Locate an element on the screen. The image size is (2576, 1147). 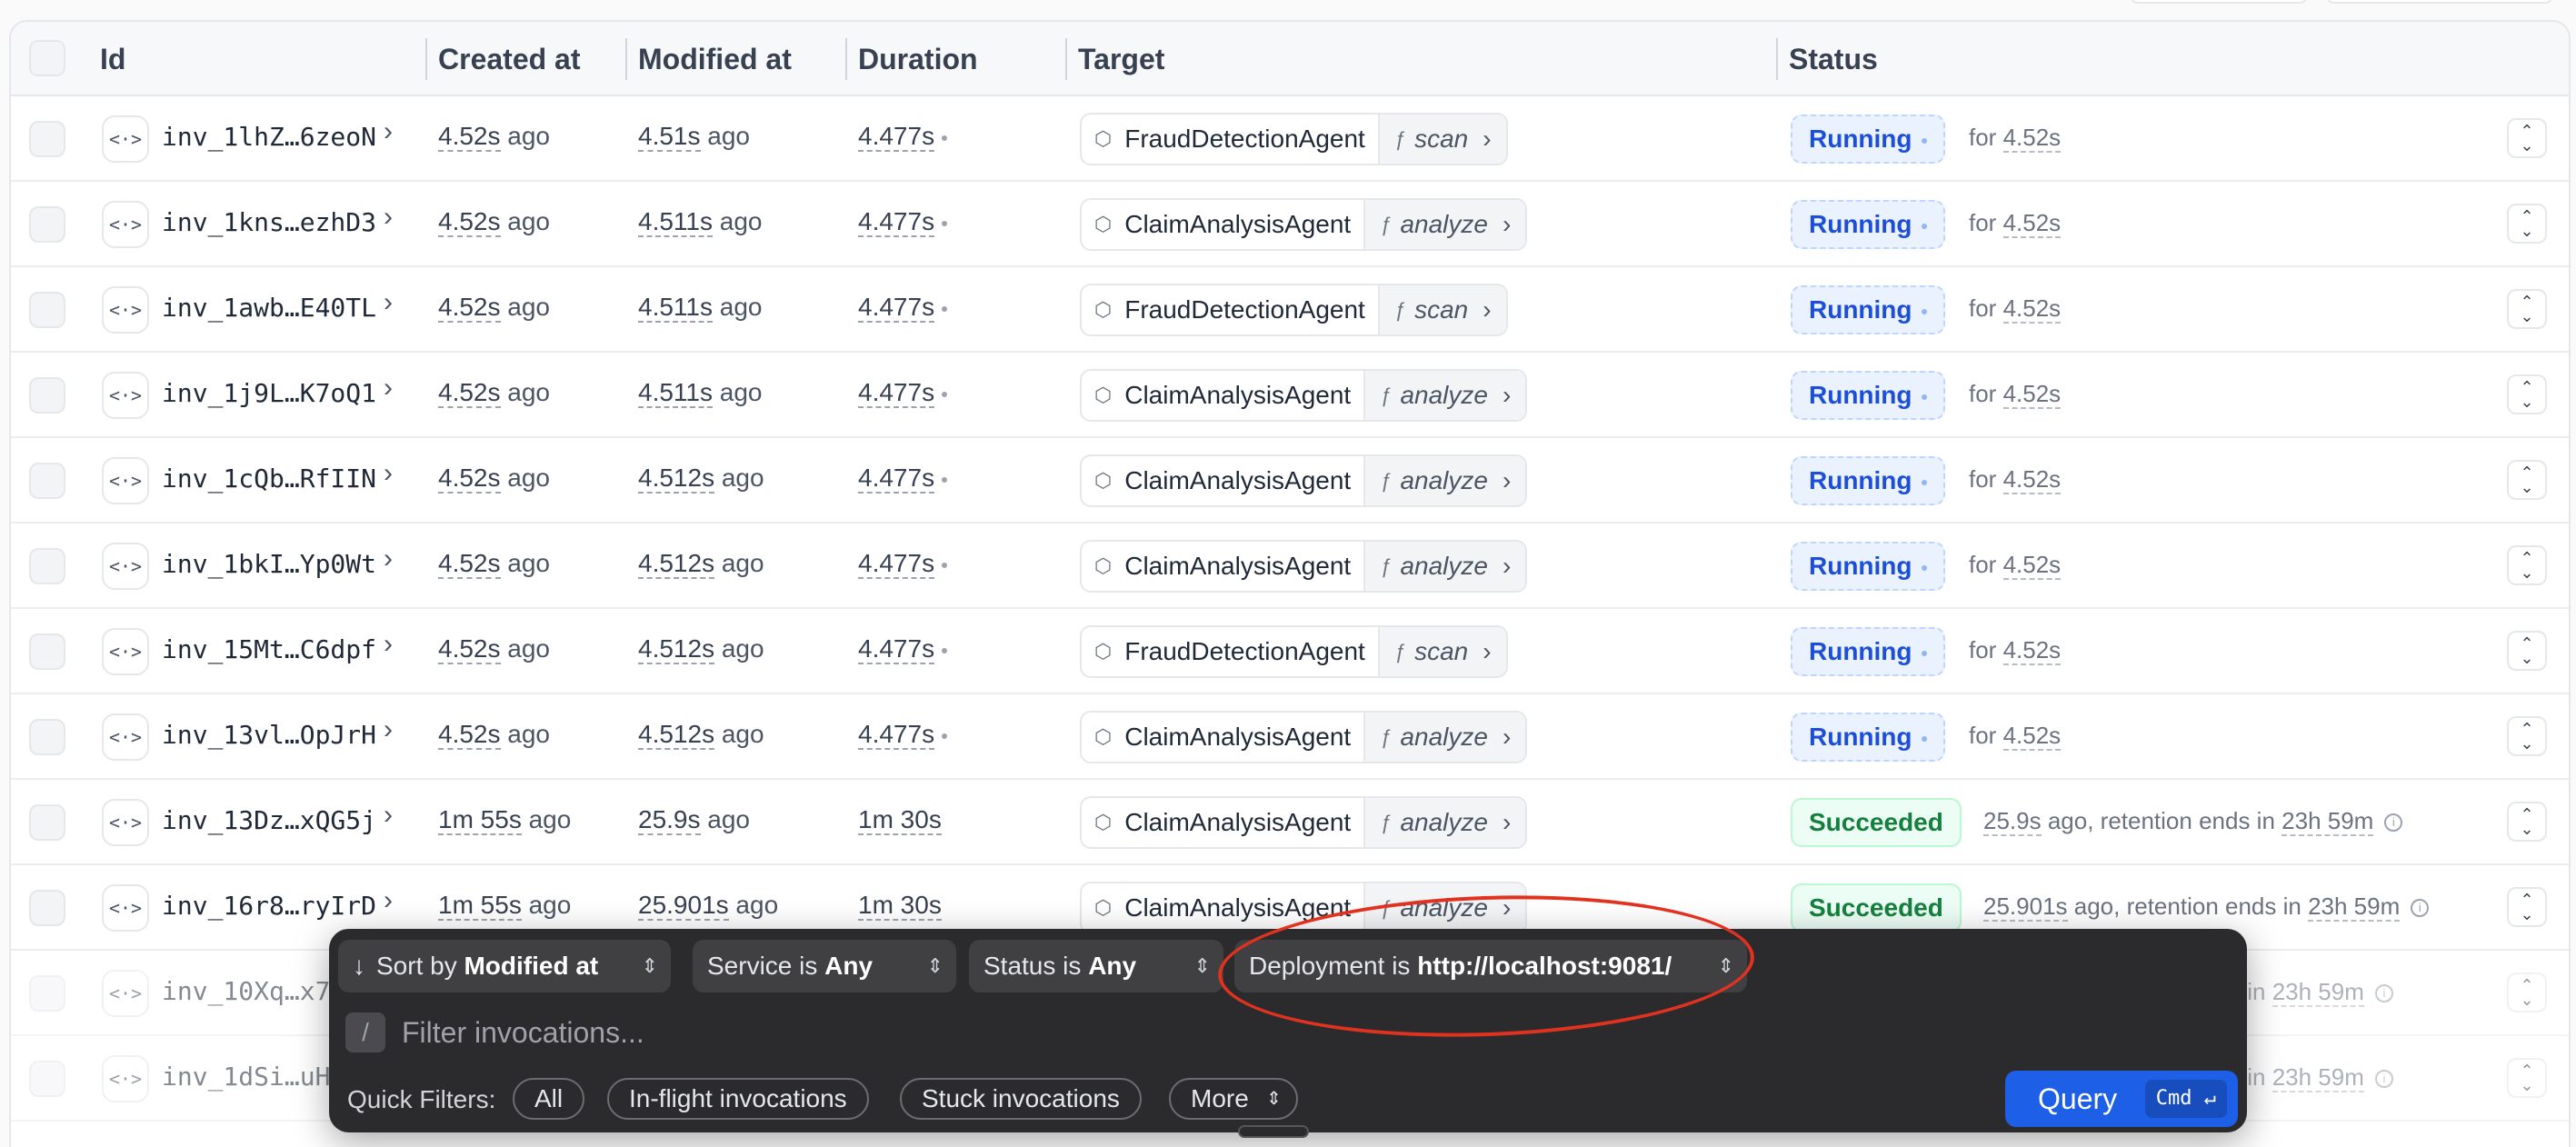
invocation-id: inv_1dSi…uHV is located at coordinates (253, 1077).